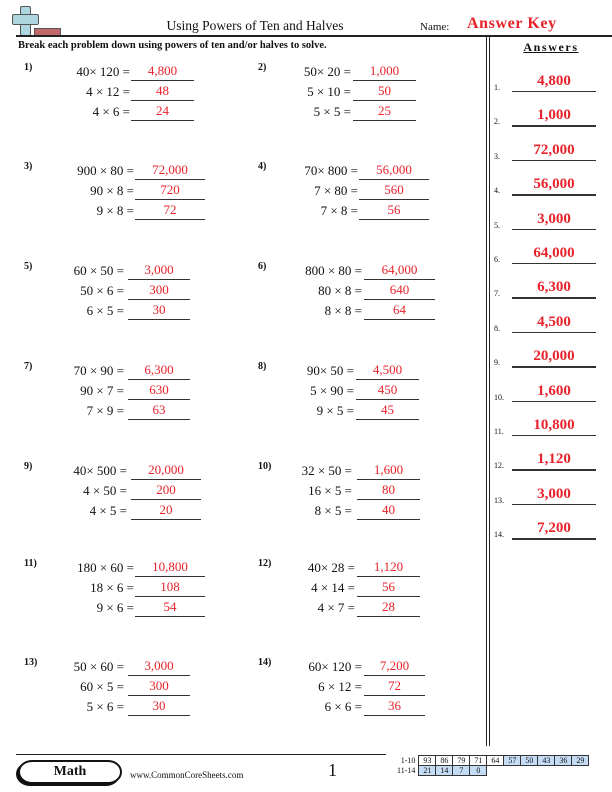  Describe the element at coordinates (333, 587) in the screenshot. I see `expression: 4 × 14 =` at that location.